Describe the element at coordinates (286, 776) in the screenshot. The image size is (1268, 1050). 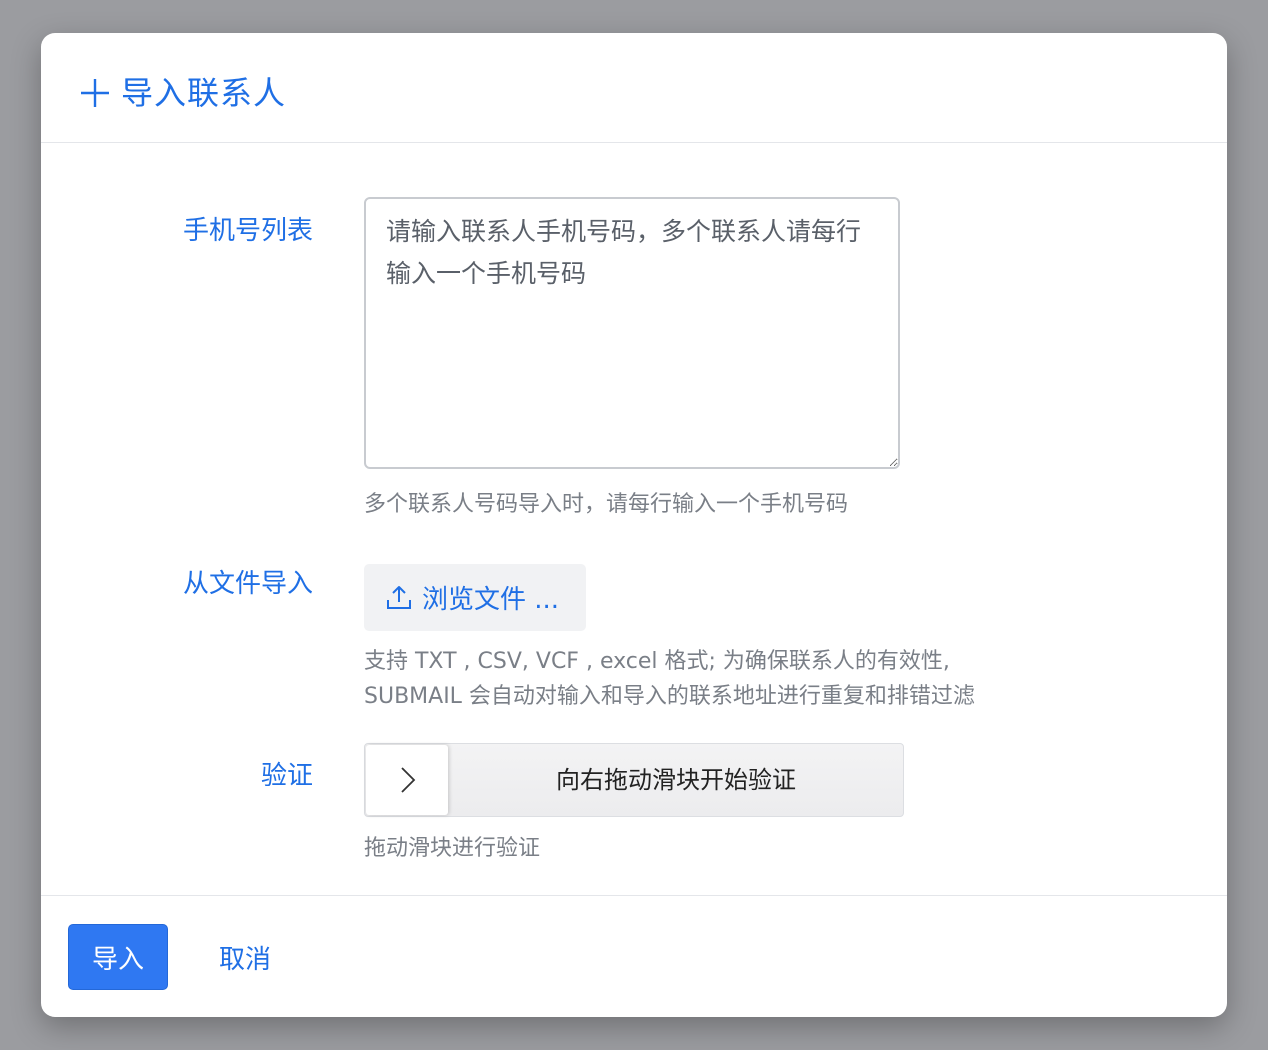
I see `verify-label: 验证` at that location.